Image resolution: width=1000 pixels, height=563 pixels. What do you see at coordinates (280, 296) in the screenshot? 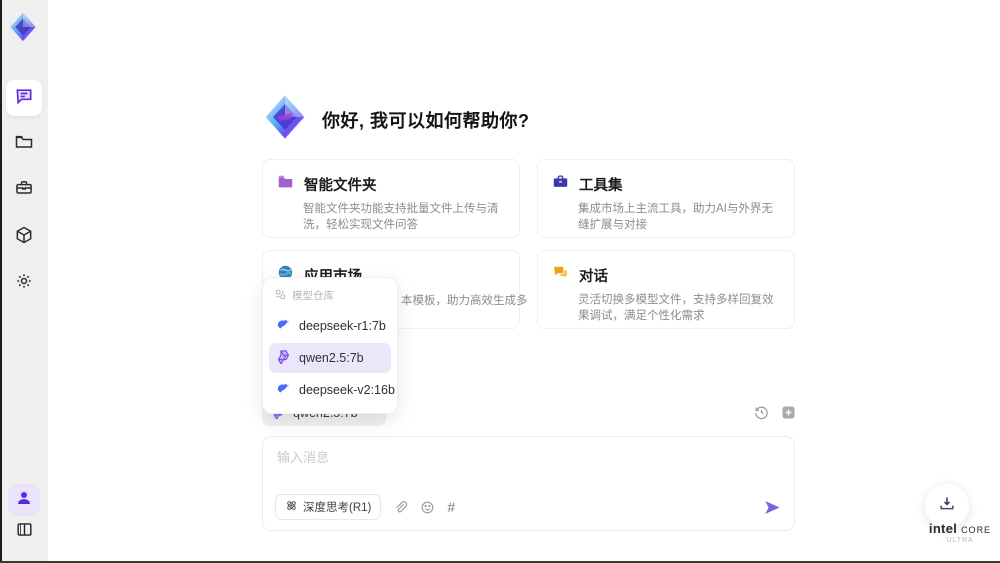
I see `repo-icon` at bounding box center [280, 296].